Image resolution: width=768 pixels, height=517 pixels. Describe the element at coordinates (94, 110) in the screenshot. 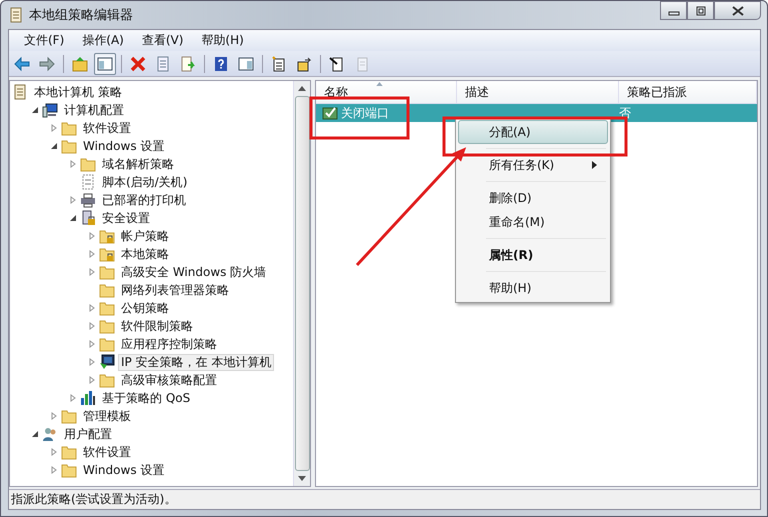

I see `tree-item: 计算机配置` at that location.